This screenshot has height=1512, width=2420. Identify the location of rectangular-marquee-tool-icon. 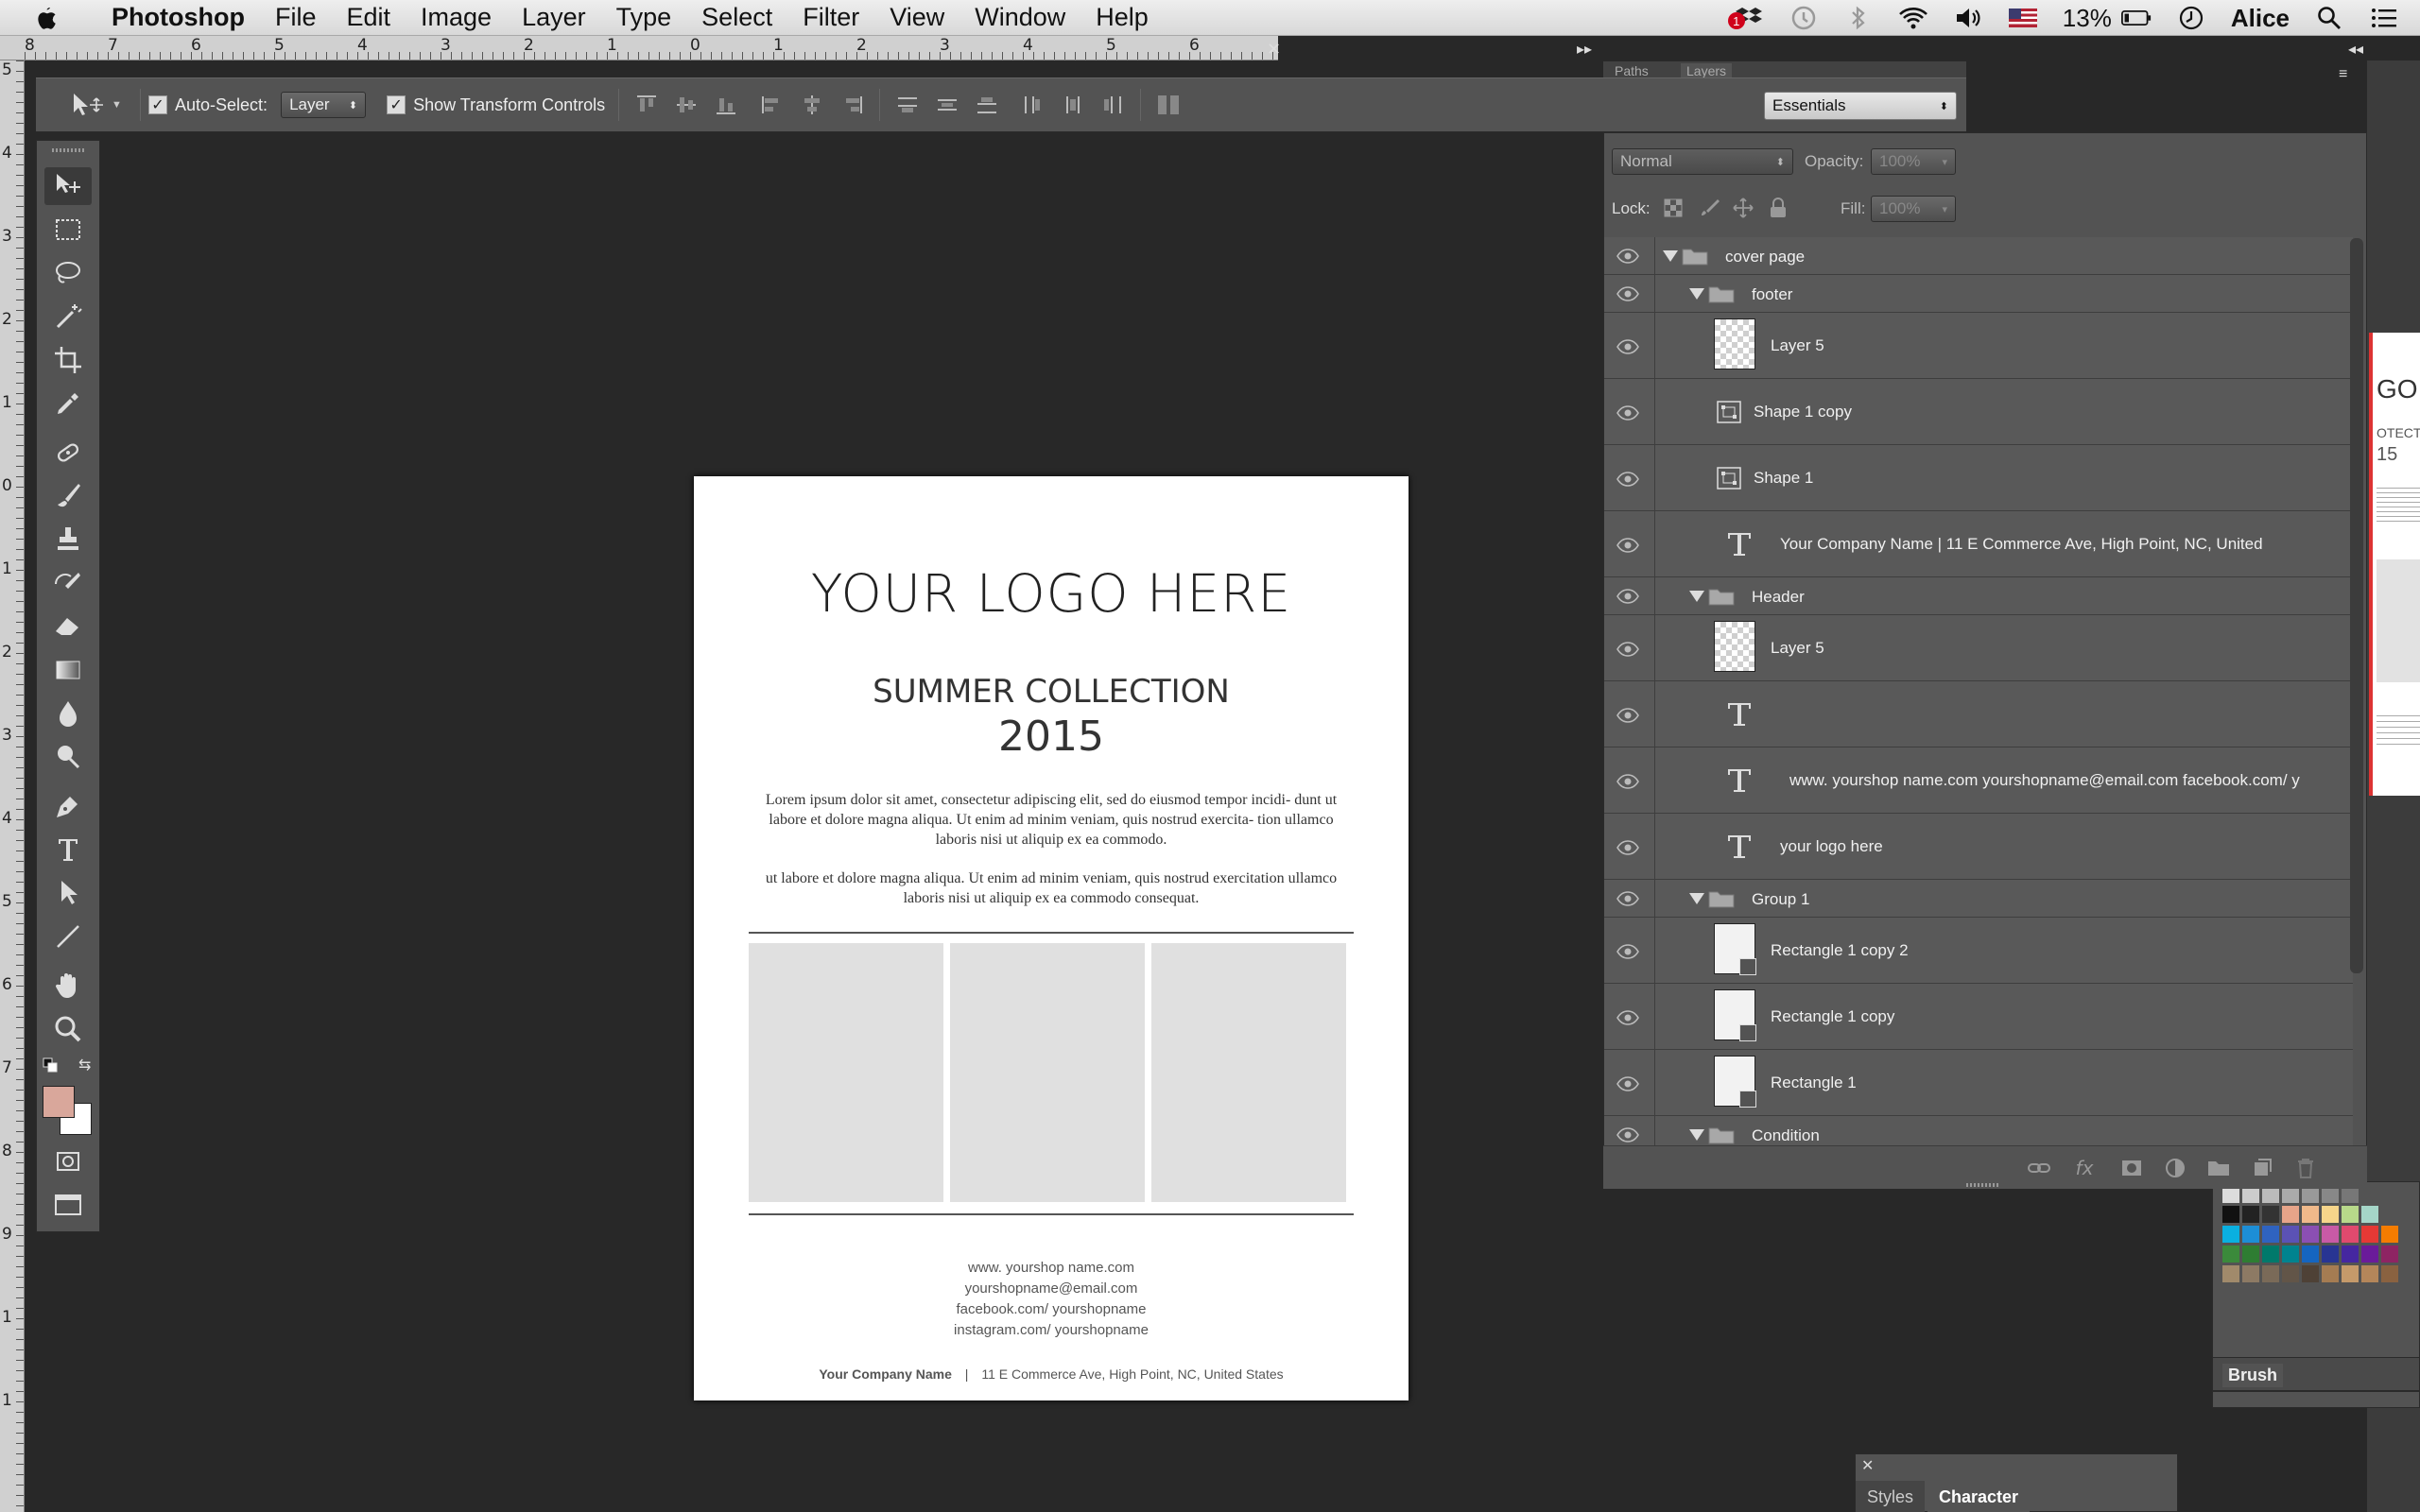
(68, 230).